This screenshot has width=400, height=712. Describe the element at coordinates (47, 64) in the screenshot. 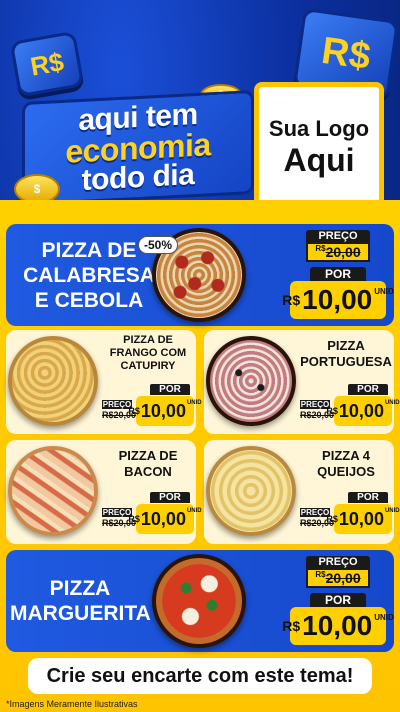

I see `currency-badge-left: R$` at that location.